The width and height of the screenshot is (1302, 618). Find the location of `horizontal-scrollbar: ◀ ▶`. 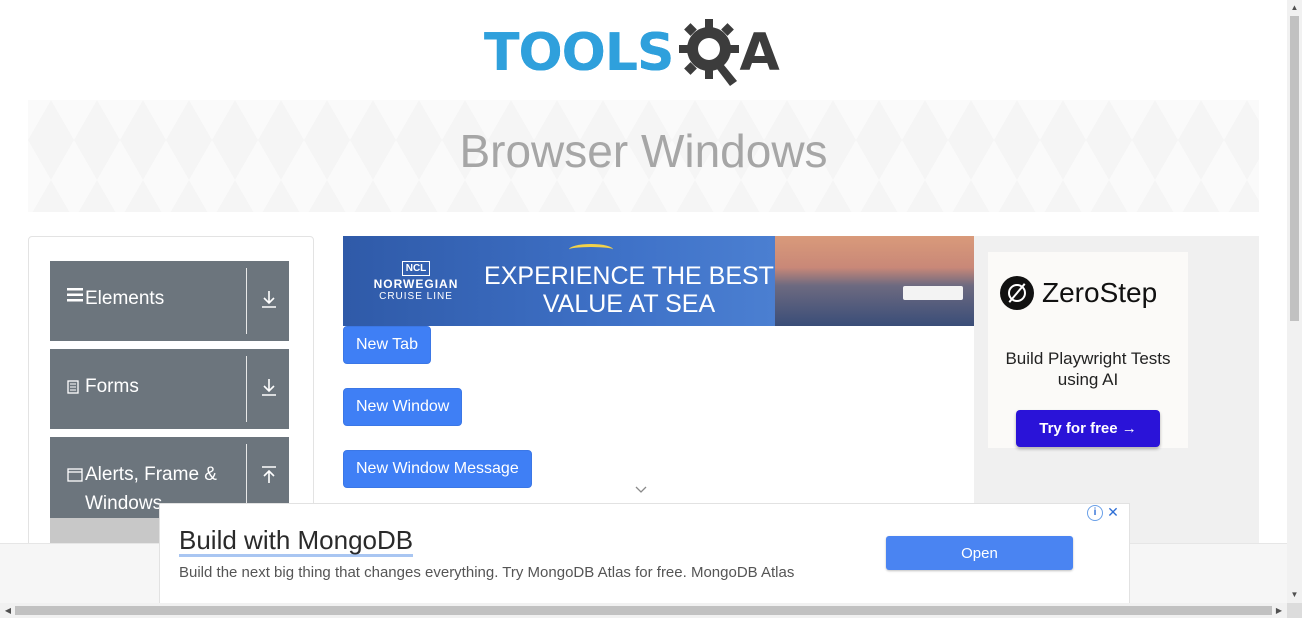

horizontal-scrollbar: ◀ ▶ is located at coordinates (643, 610).